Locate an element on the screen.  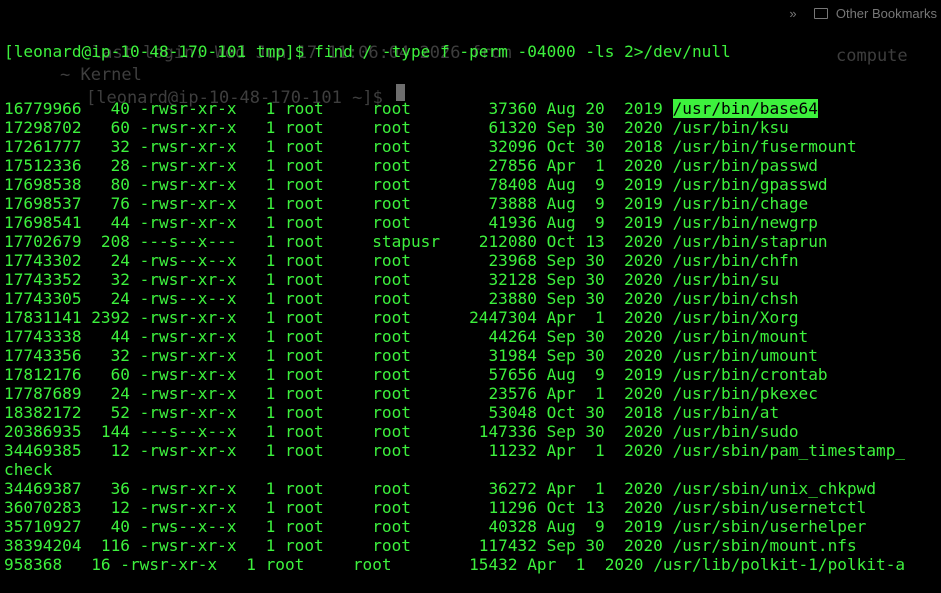
file-path: /usr/bin/fusermount is located at coordinates (764, 146).